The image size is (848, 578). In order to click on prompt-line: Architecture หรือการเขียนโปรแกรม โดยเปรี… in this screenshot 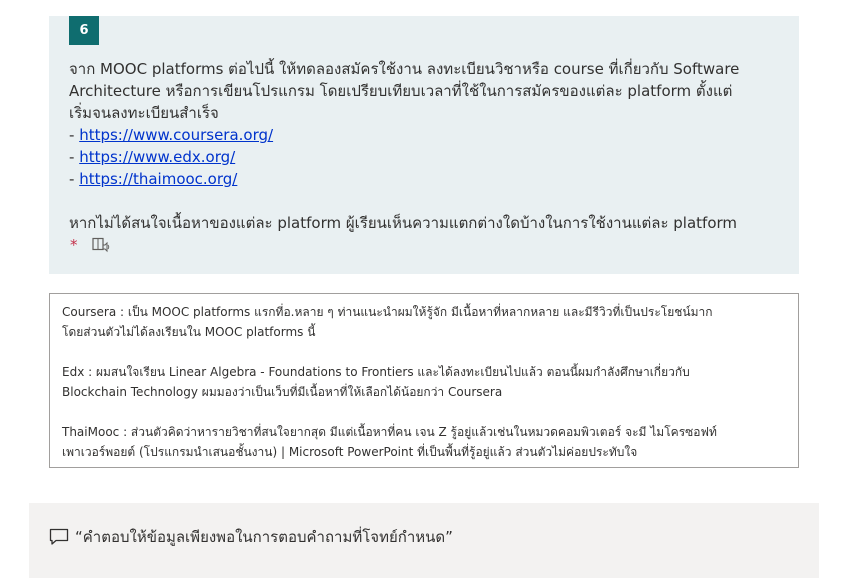, I will do `click(401, 91)`.